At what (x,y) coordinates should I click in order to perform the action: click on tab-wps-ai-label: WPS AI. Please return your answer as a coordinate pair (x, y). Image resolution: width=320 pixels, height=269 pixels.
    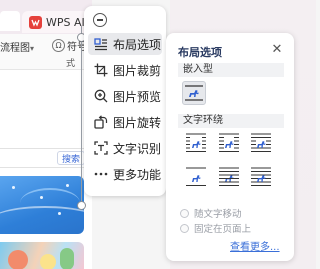
    Looking at the image, I should click on (65, 22).